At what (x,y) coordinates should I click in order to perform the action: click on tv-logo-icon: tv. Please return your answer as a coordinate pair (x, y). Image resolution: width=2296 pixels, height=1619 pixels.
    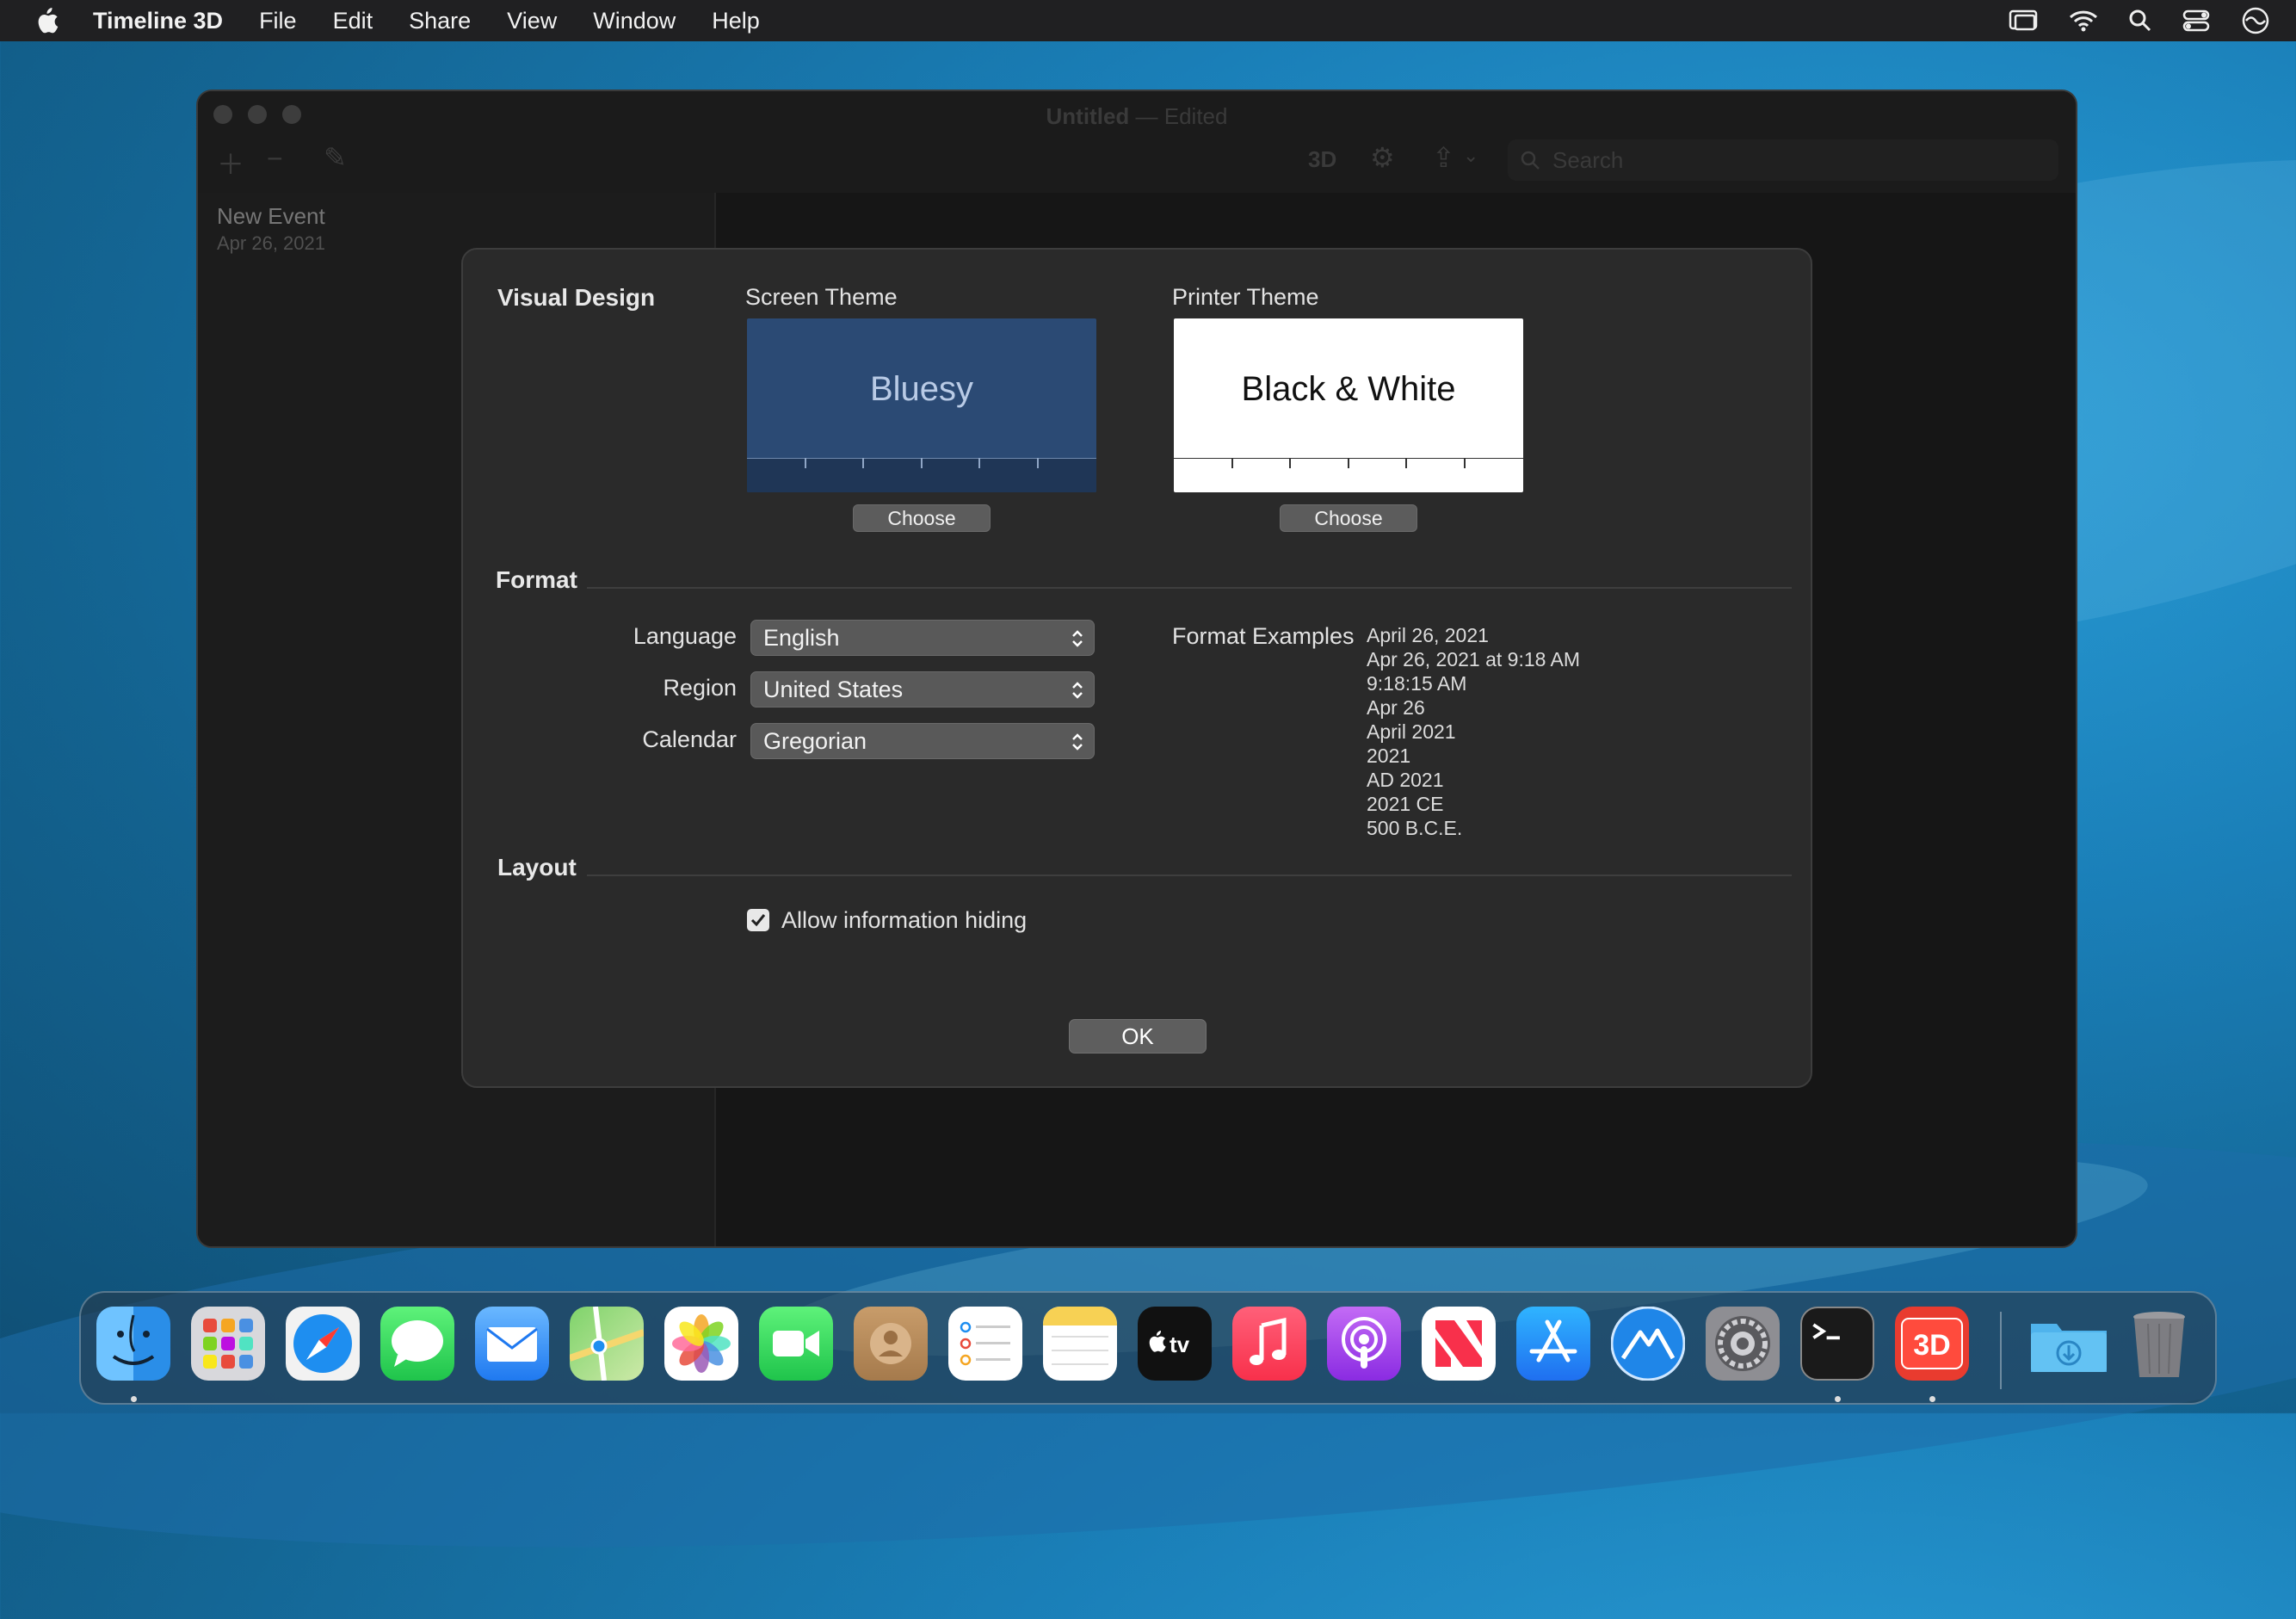
    Looking at the image, I should click on (1169, 1344).